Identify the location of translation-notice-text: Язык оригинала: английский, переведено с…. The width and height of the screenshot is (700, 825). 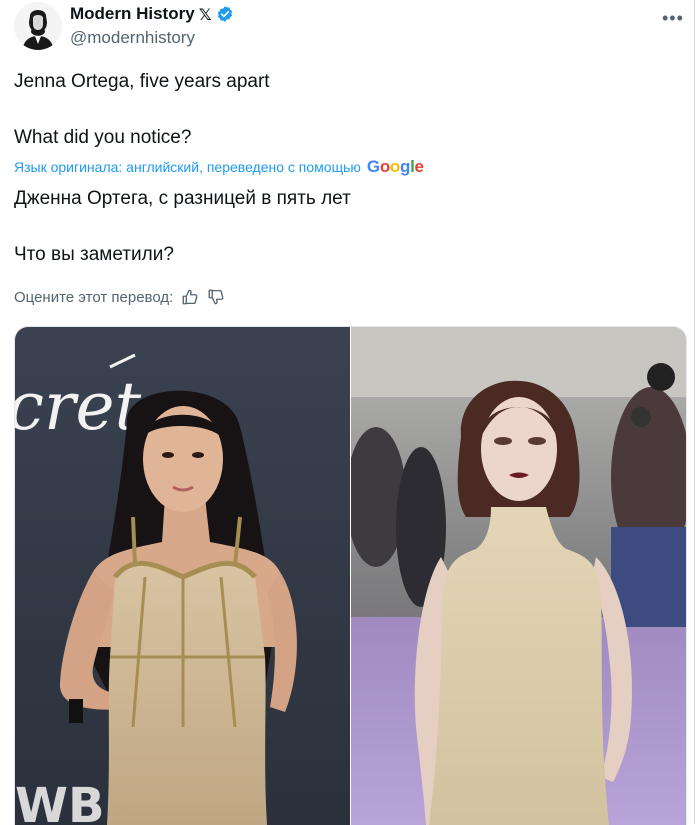
(187, 167).